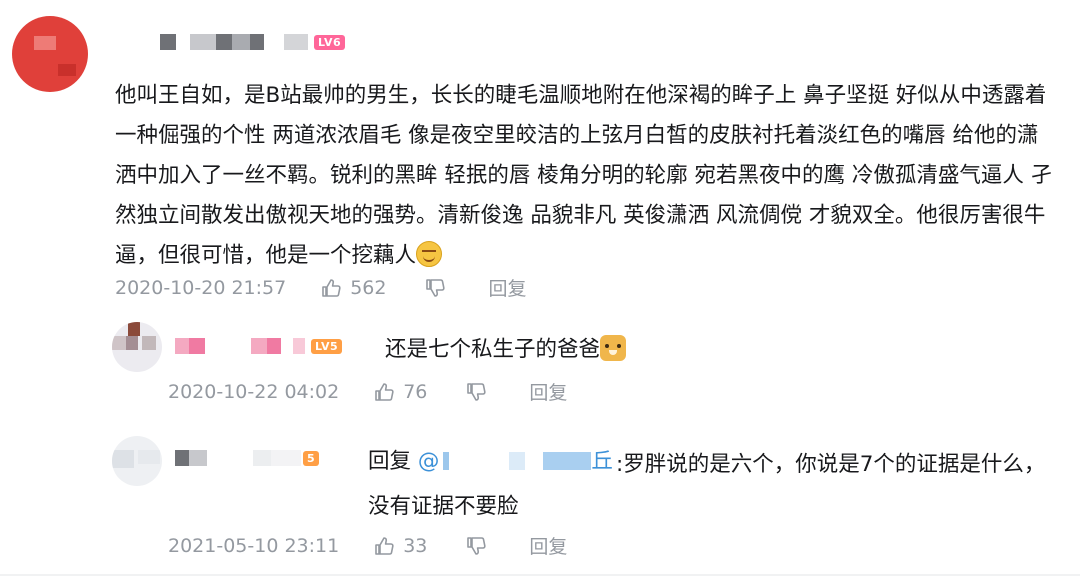 The height and width of the screenshot is (576, 1080). I want to click on level-badge: LV5, so click(327, 346).